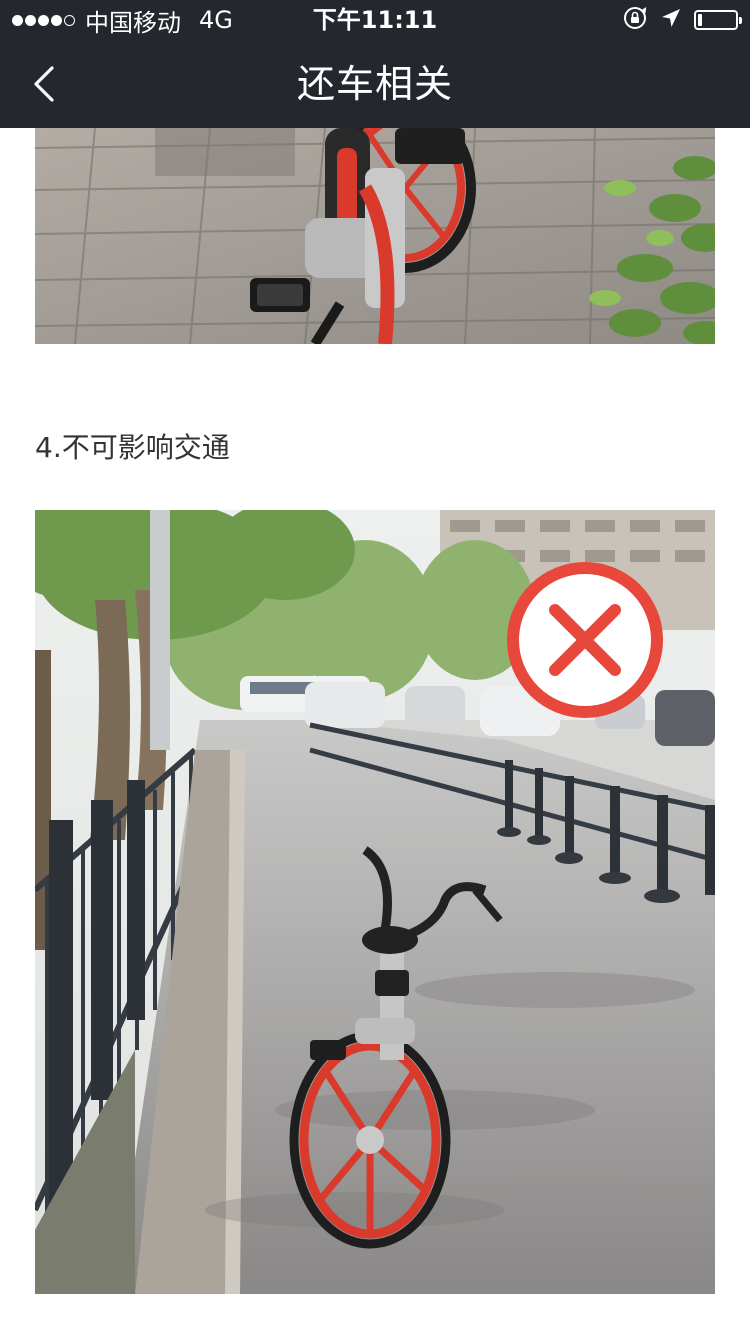 The image size is (750, 1334). I want to click on battery-tip, so click(740, 20).